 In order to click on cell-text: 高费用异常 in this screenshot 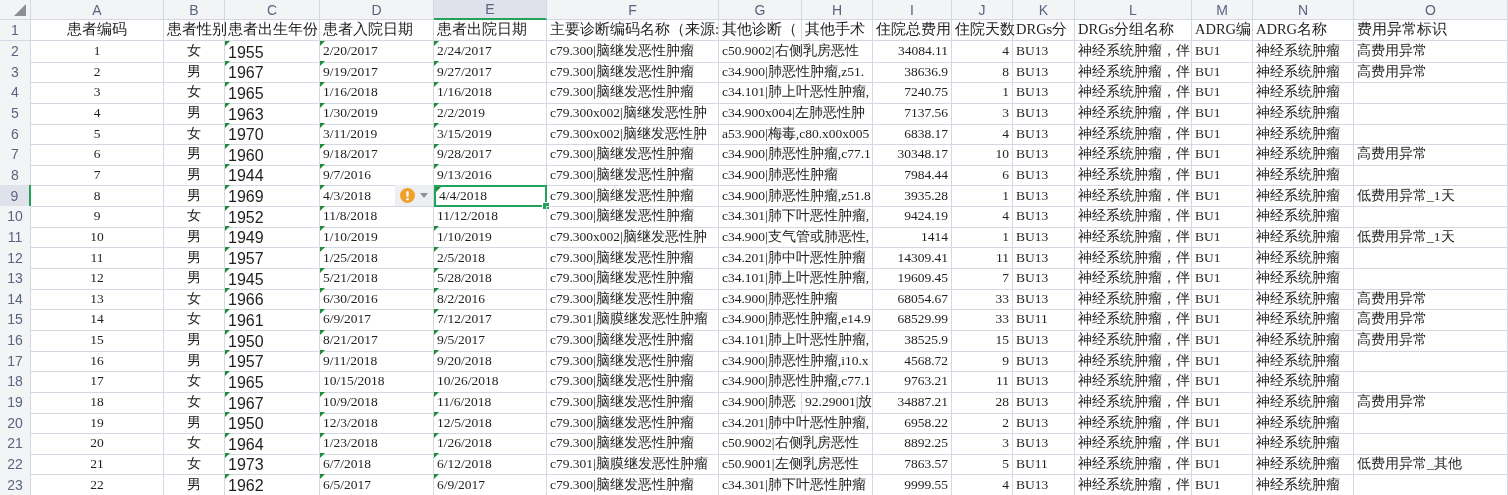, I will do `click(1392, 319)`.